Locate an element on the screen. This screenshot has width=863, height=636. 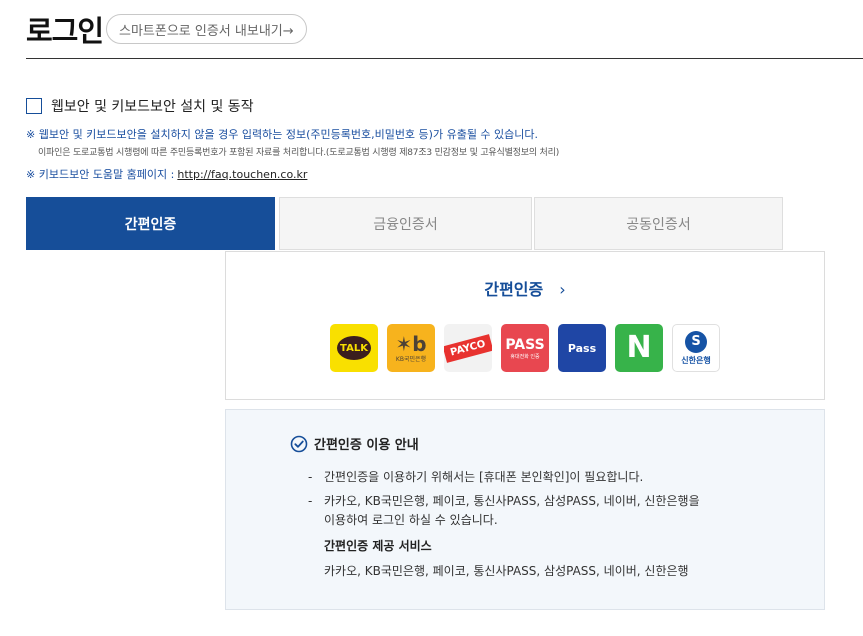
kakao-bubble: TALK is located at coordinates (354, 348).